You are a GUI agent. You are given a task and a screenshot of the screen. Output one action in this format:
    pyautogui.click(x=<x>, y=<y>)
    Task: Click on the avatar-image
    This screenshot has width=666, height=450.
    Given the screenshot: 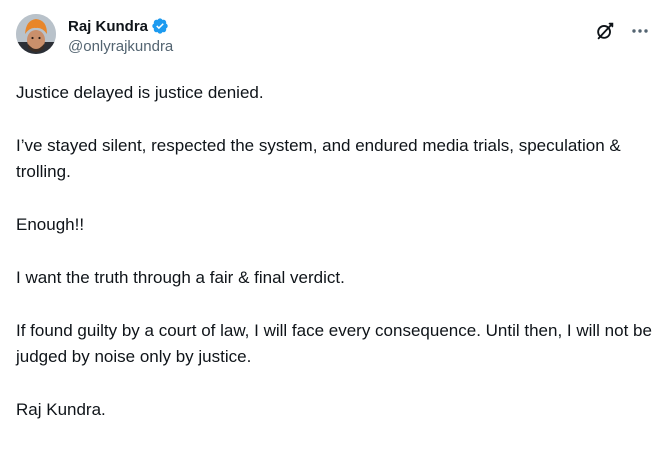 What is the action you would take?
    pyautogui.click(x=36, y=34)
    